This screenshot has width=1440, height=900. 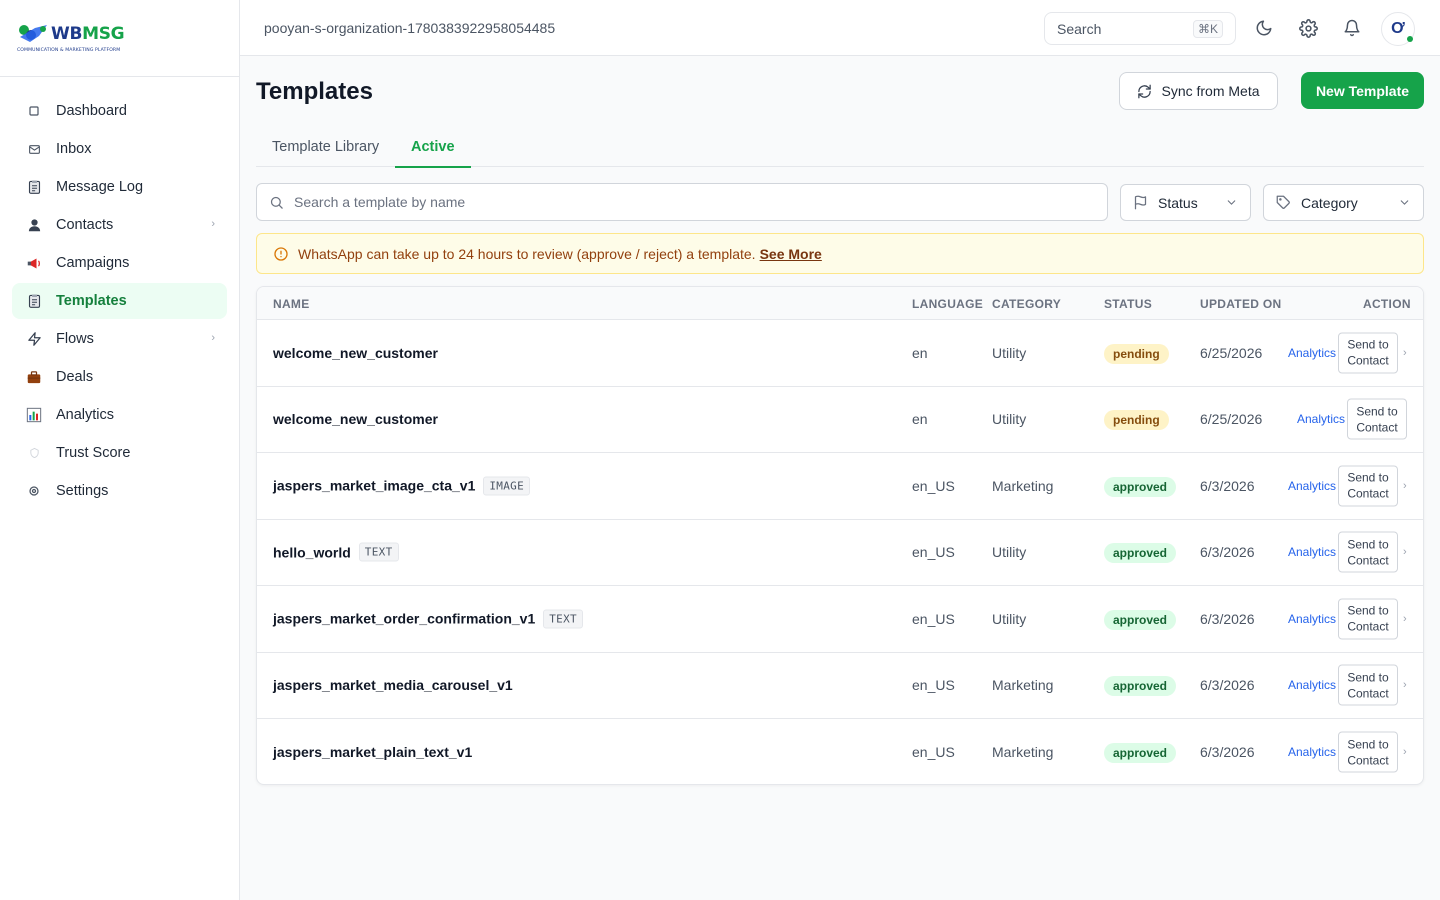 I want to click on sidebar-item-label: Analytics, so click(x=85, y=415).